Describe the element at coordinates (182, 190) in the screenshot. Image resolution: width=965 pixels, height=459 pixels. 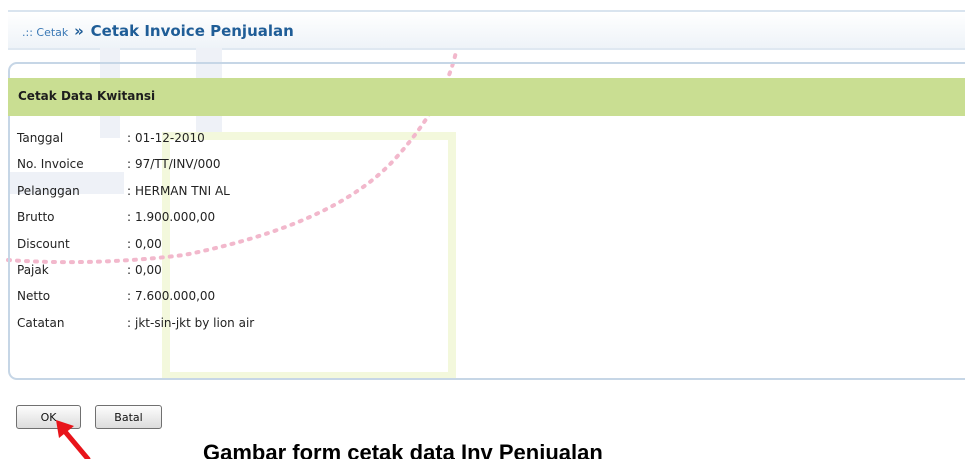
I see `field-value: HERMAN TNI AL` at that location.